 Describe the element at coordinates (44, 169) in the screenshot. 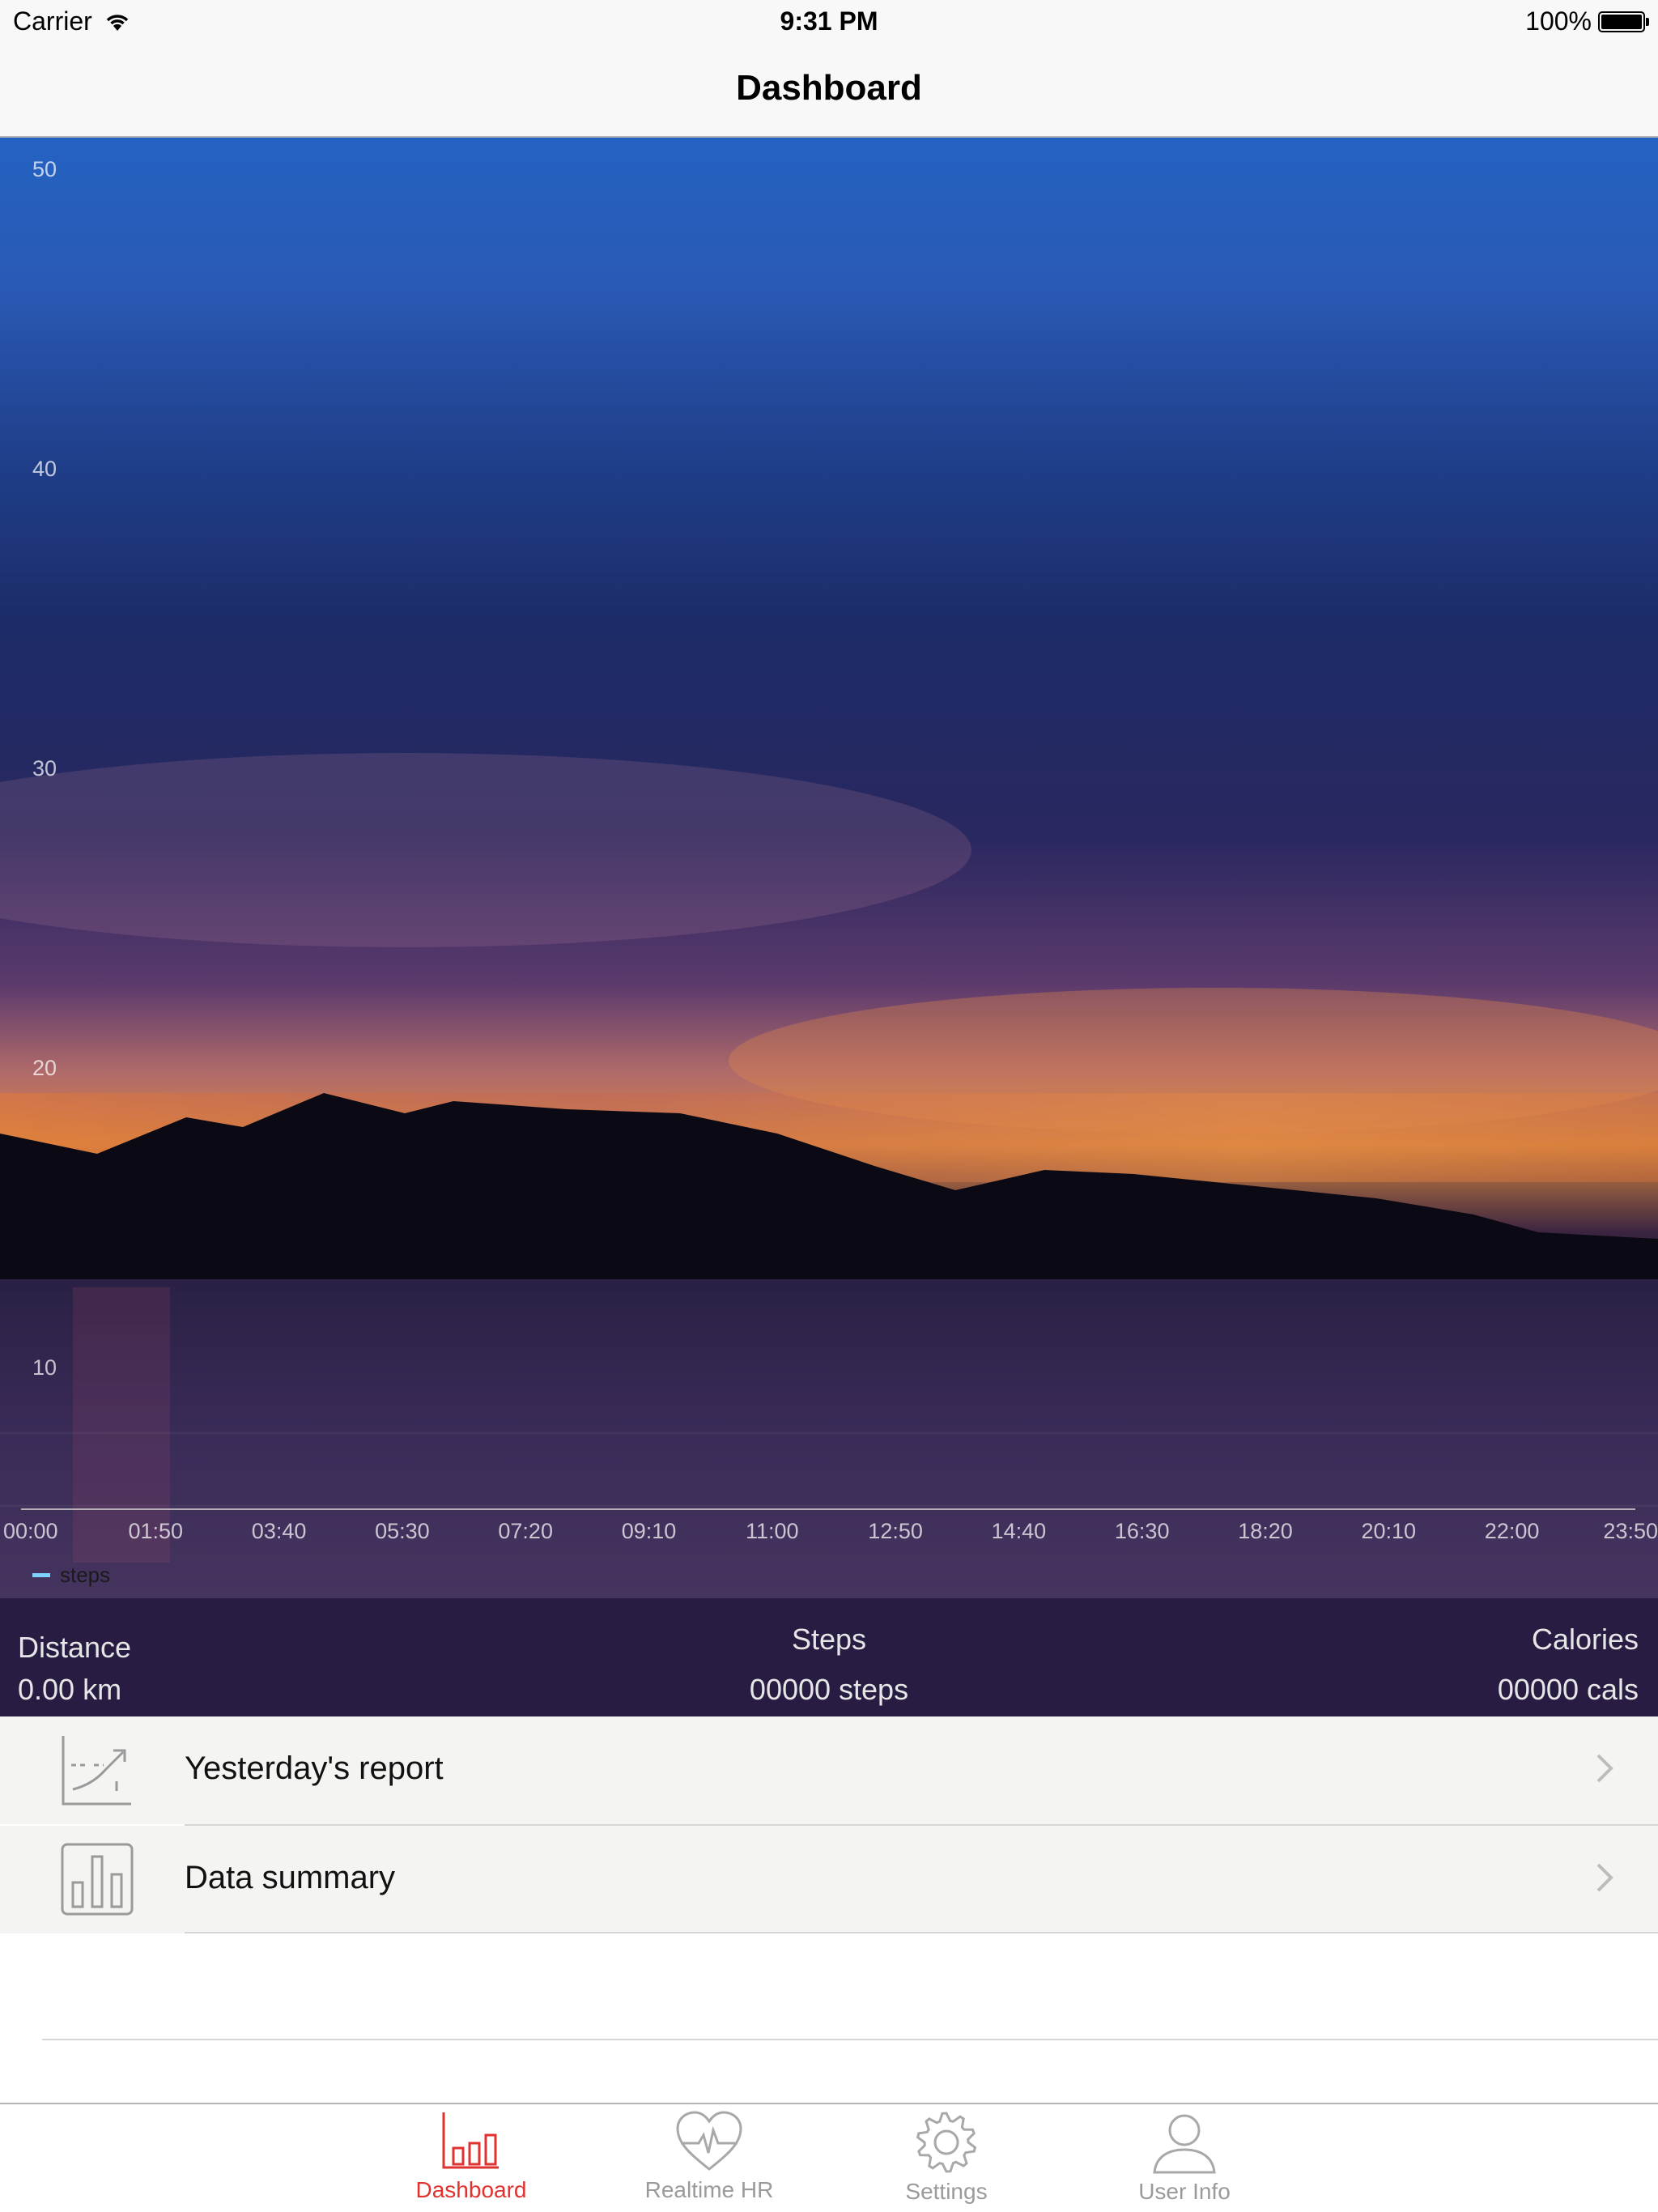

I see `y-tick-label: 50` at that location.